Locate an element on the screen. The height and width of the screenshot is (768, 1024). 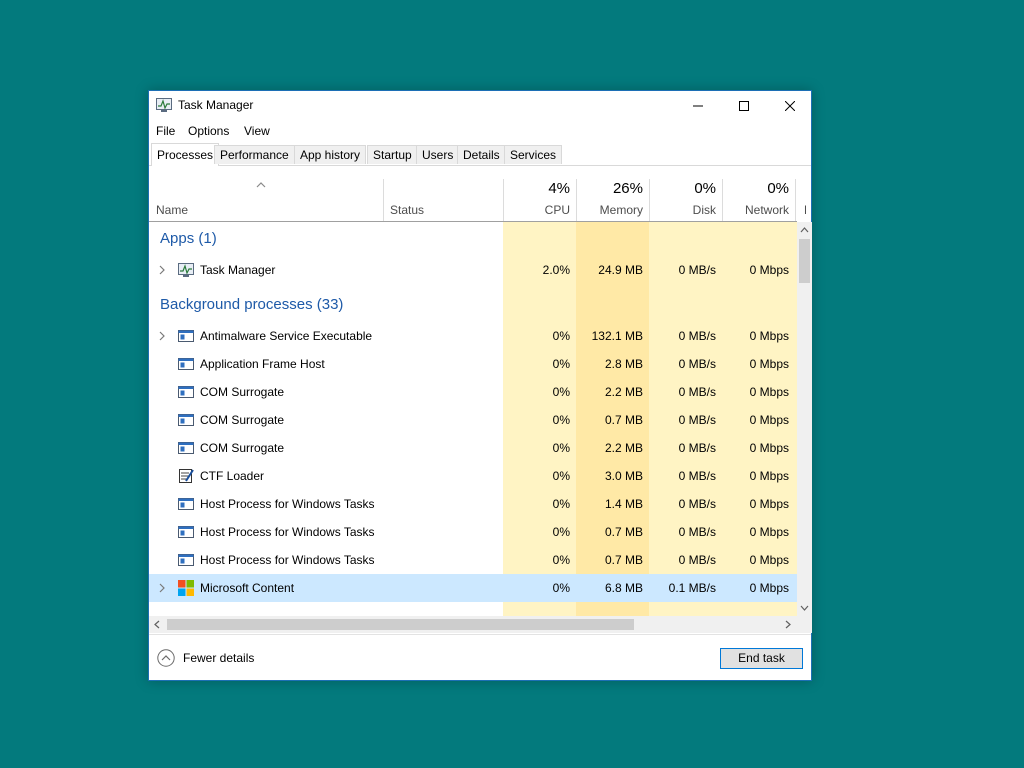
scroll-left-icon is located at coordinates (157, 624).